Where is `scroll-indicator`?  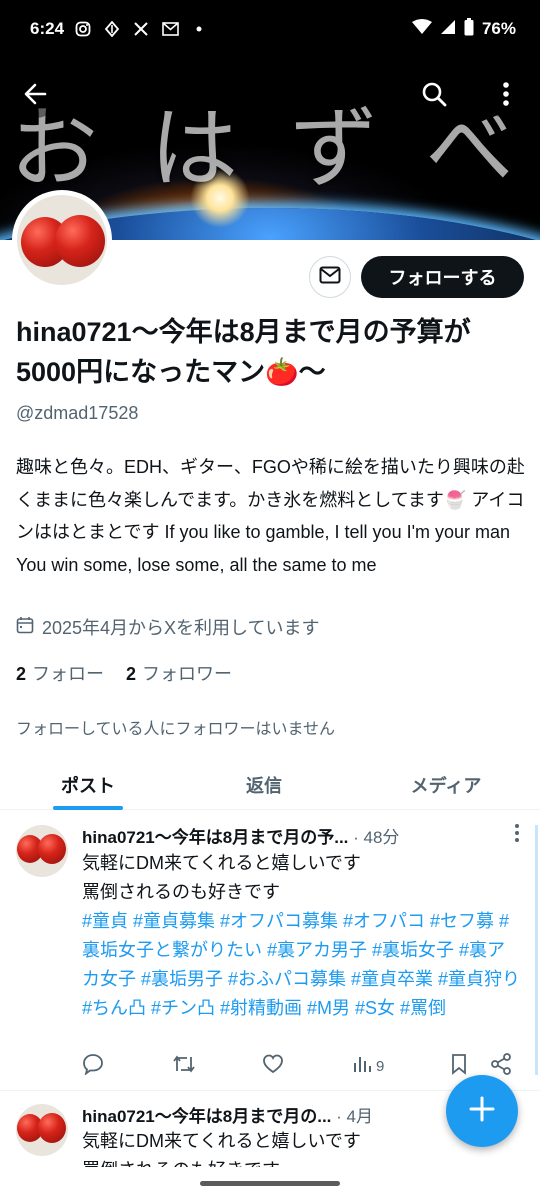 scroll-indicator is located at coordinates (536, 950).